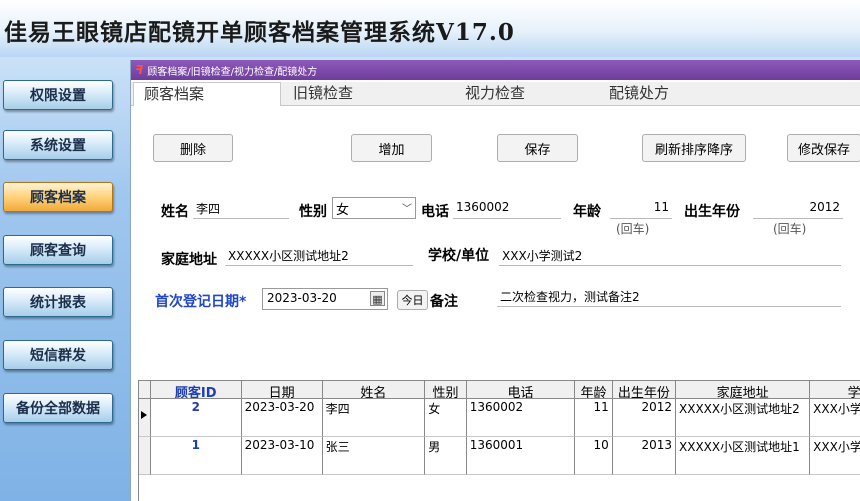  What do you see at coordinates (175, 212) in the screenshot?
I see `name-label: 姓名` at bounding box center [175, 212].